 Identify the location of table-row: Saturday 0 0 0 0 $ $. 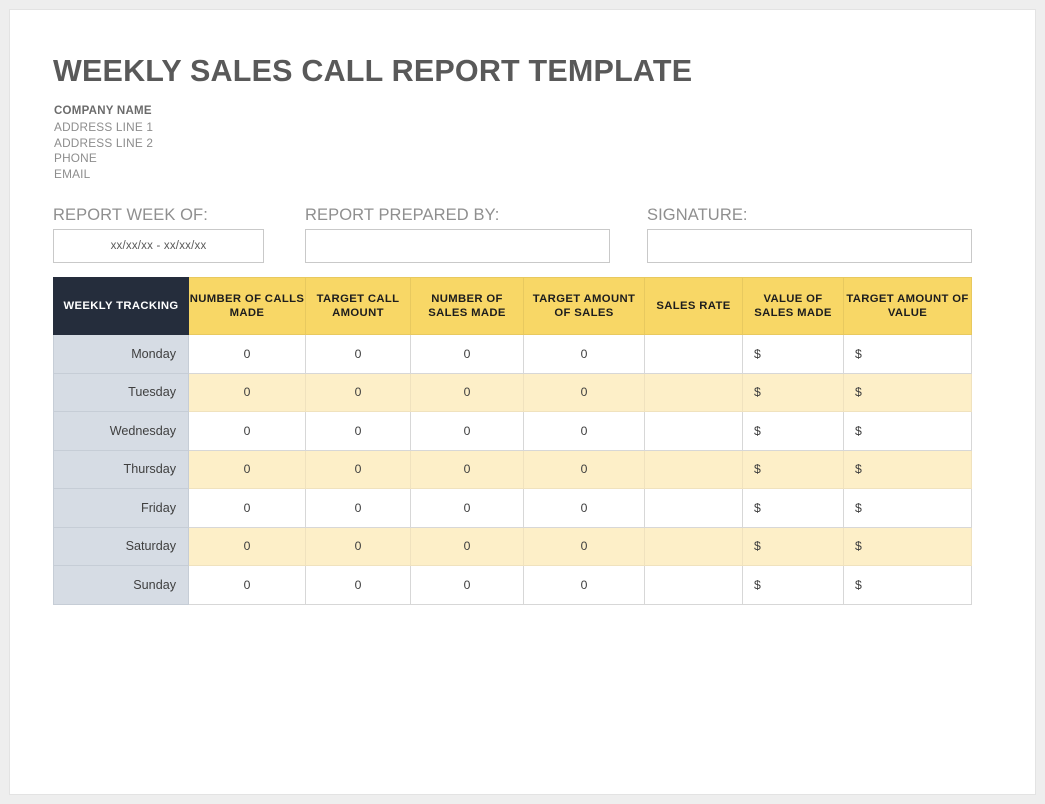
(512, 546).